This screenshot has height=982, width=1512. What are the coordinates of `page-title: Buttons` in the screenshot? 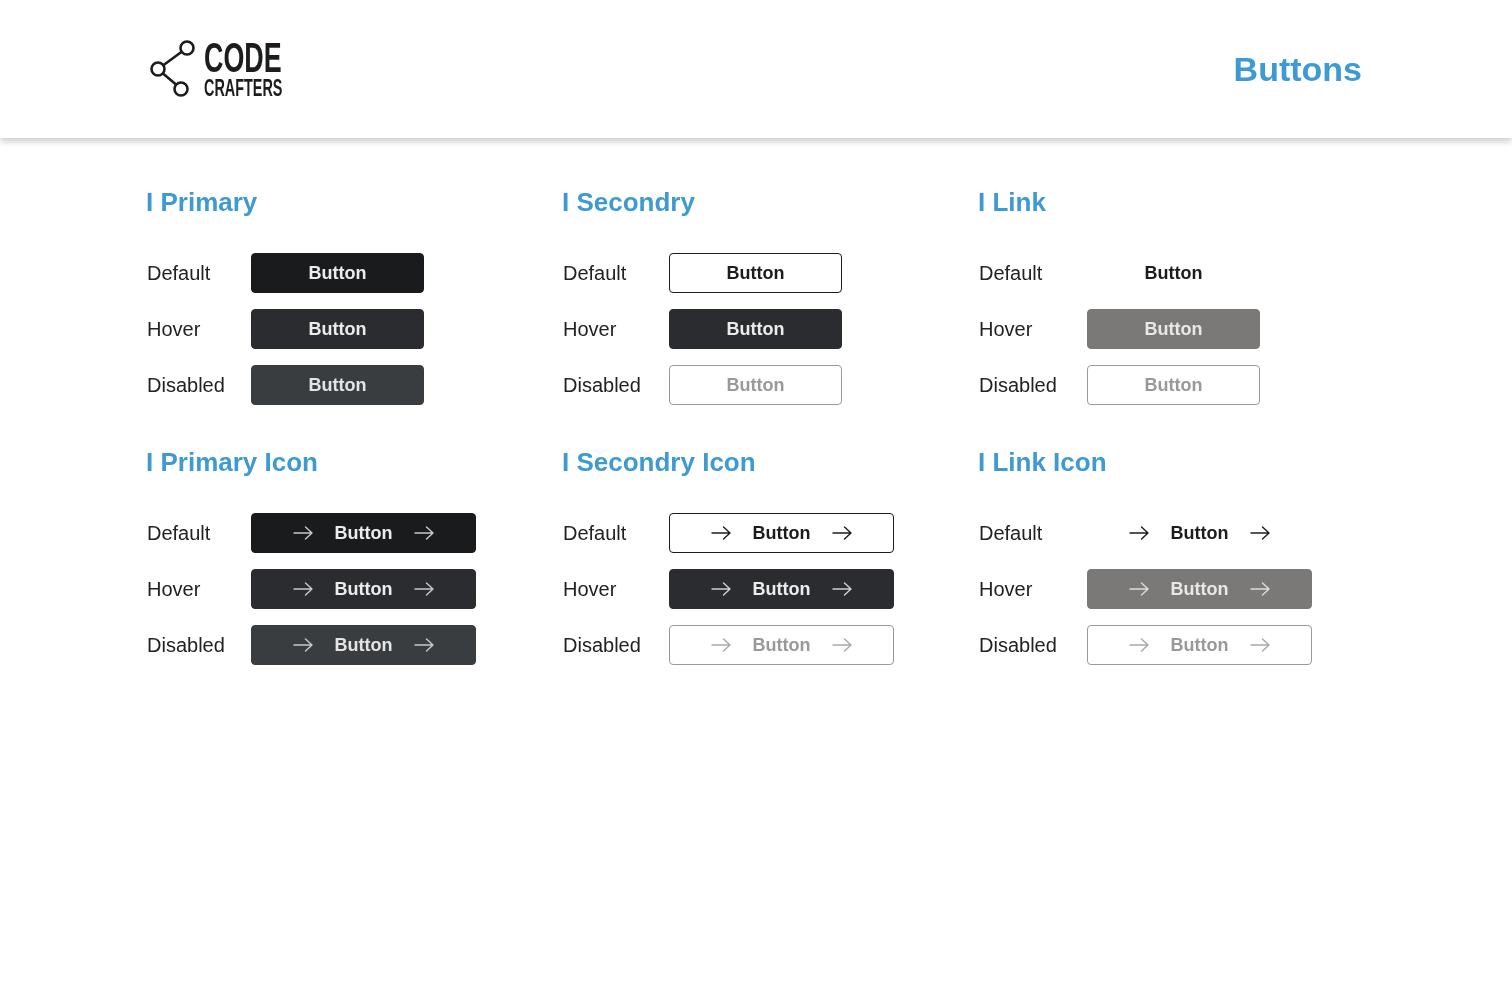 It's located at (1297, 69).